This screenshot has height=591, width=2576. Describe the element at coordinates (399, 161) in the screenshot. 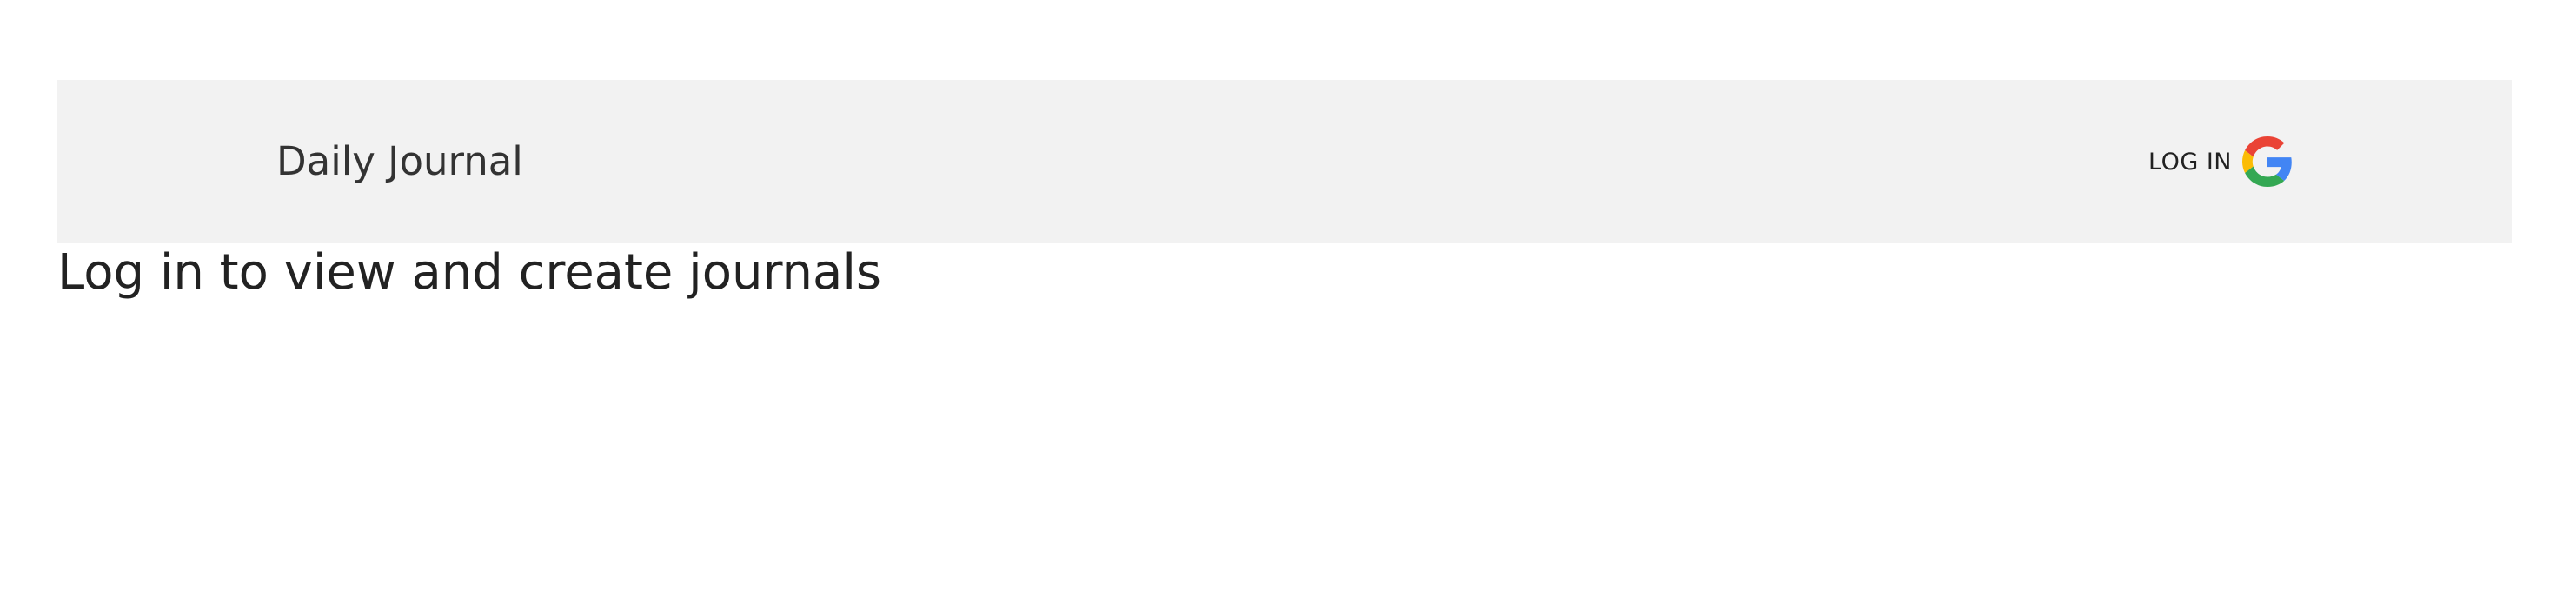

I see `app-title: Daily Journal` at that location.